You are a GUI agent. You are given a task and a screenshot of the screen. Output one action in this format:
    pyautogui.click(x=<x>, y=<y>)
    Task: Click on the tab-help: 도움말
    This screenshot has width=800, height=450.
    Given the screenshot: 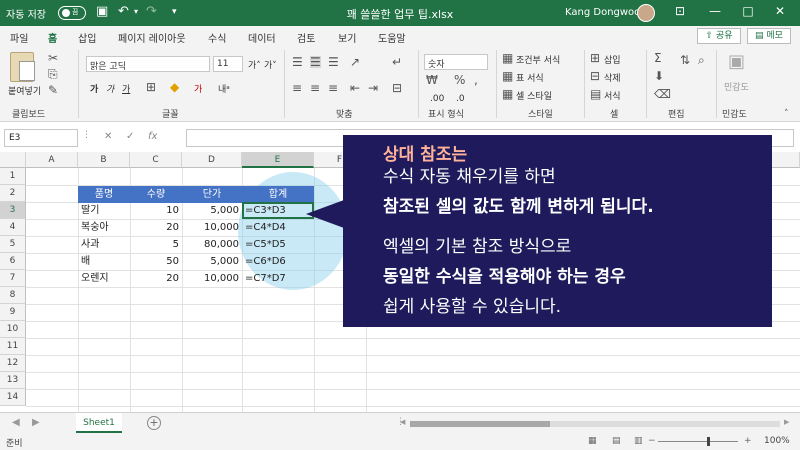 What is the action you would take?
    pyautogui.click(x=392, y=37)
    